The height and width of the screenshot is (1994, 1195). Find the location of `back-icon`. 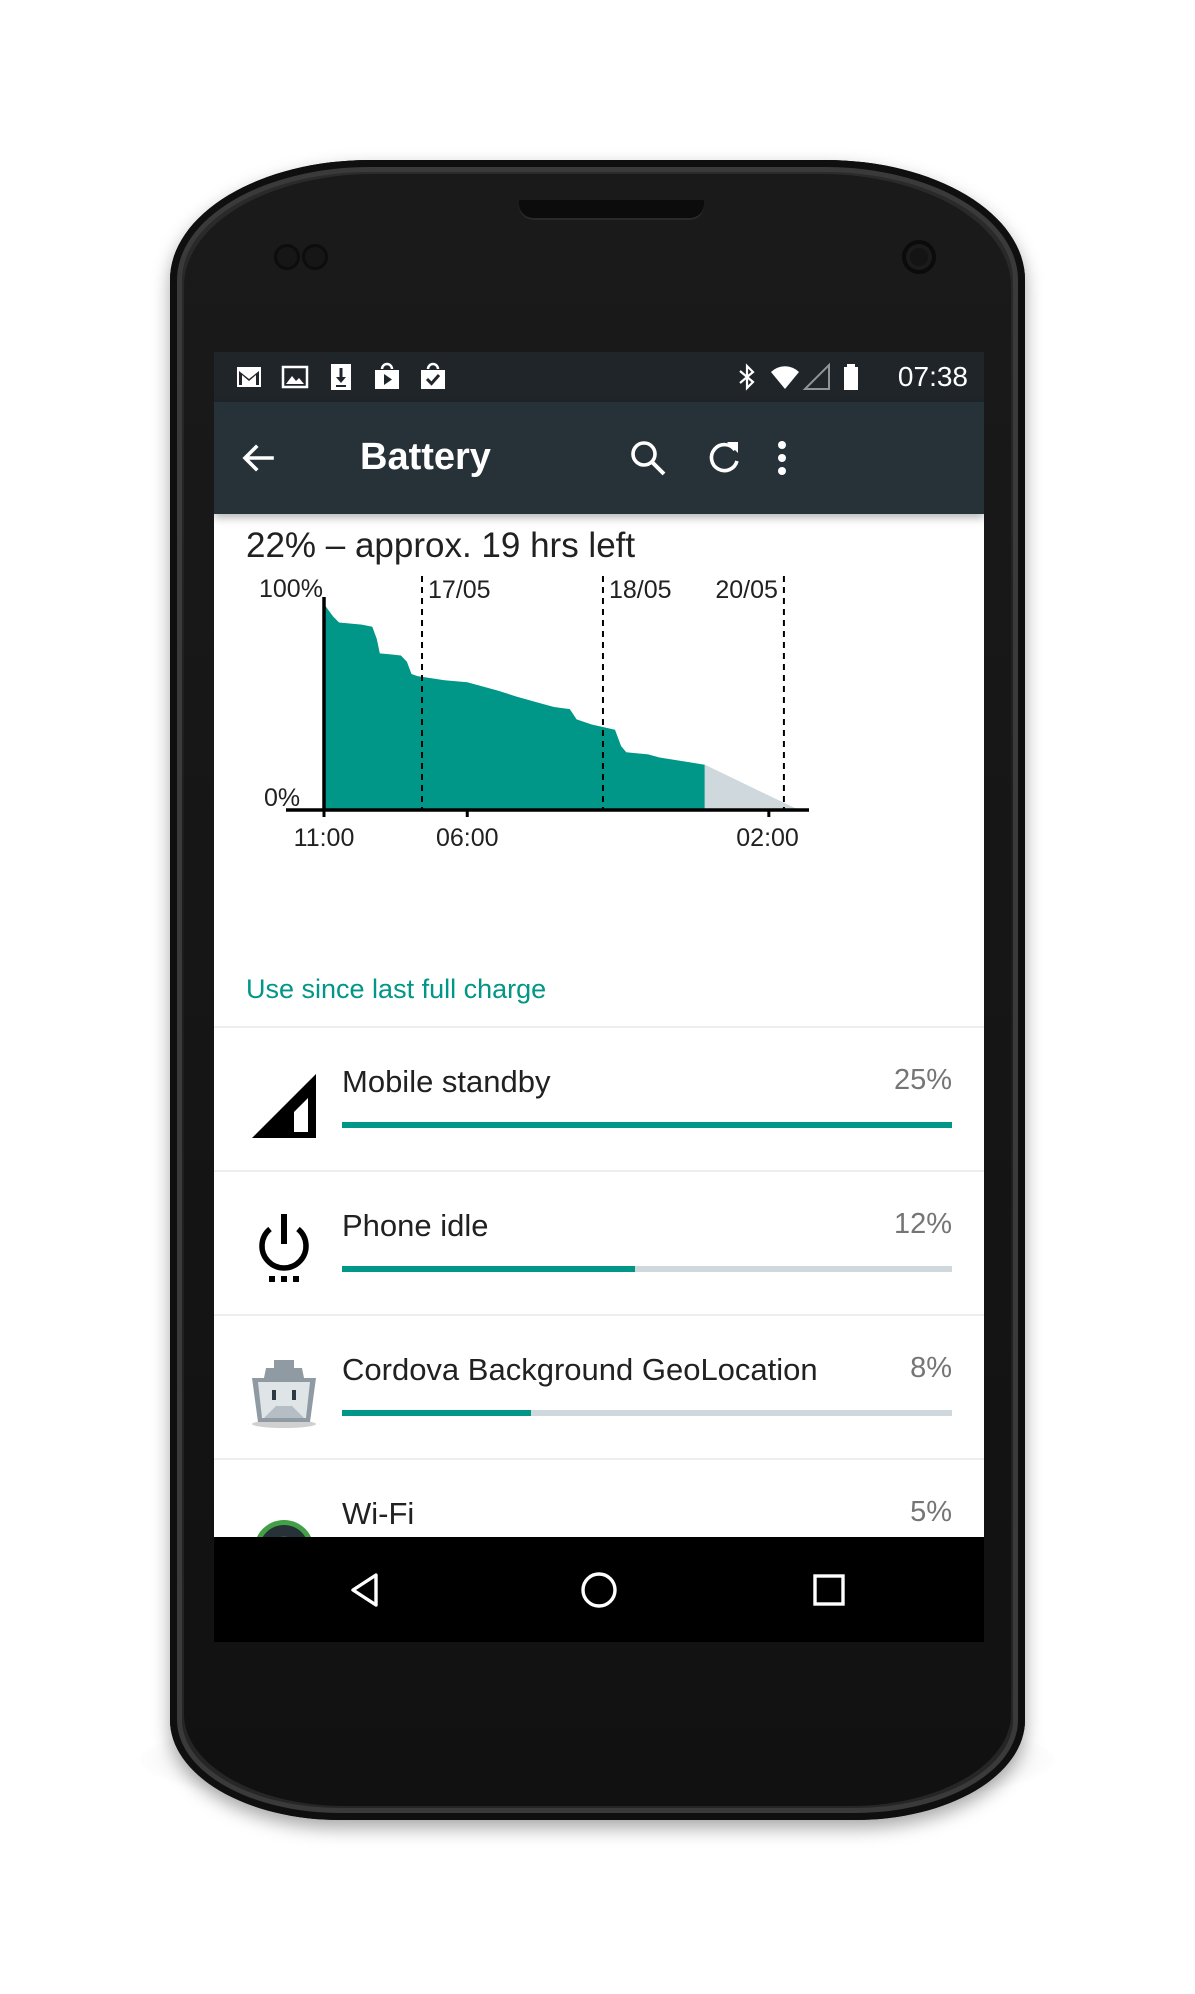

back-icon is located at coordinates (364, 1590).